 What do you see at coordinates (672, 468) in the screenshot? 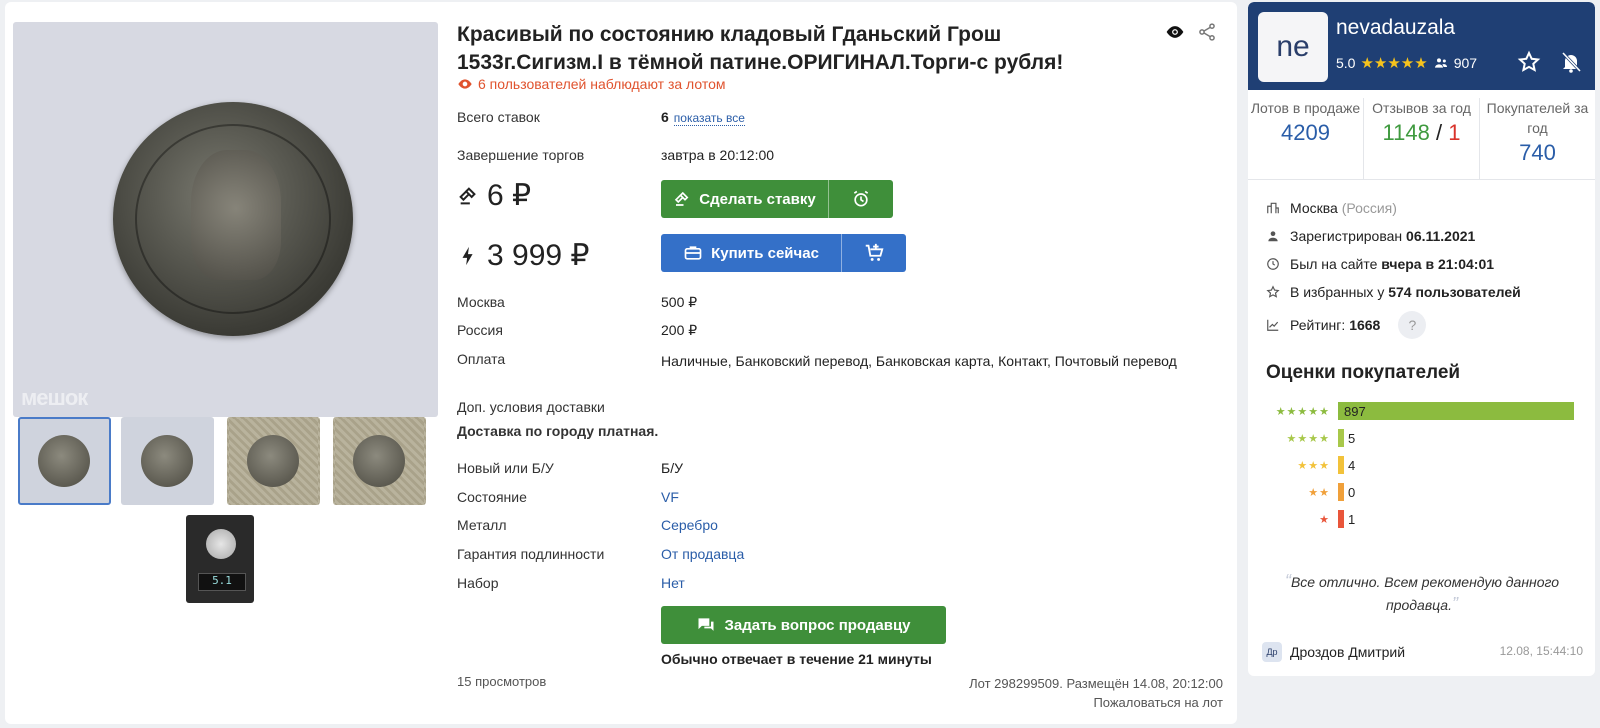
I see `spec-value-condition-type: Б/У` at bounding box center [672, 468].